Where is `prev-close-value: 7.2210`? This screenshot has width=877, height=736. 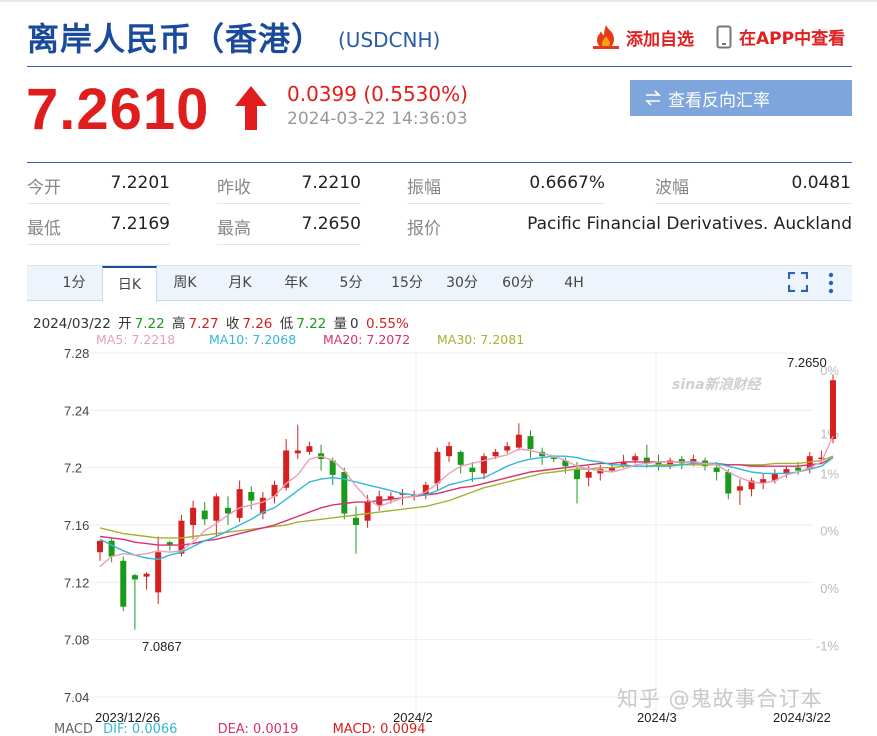 prev-close-value: 7.2210 is located at coordinates (331, 183).